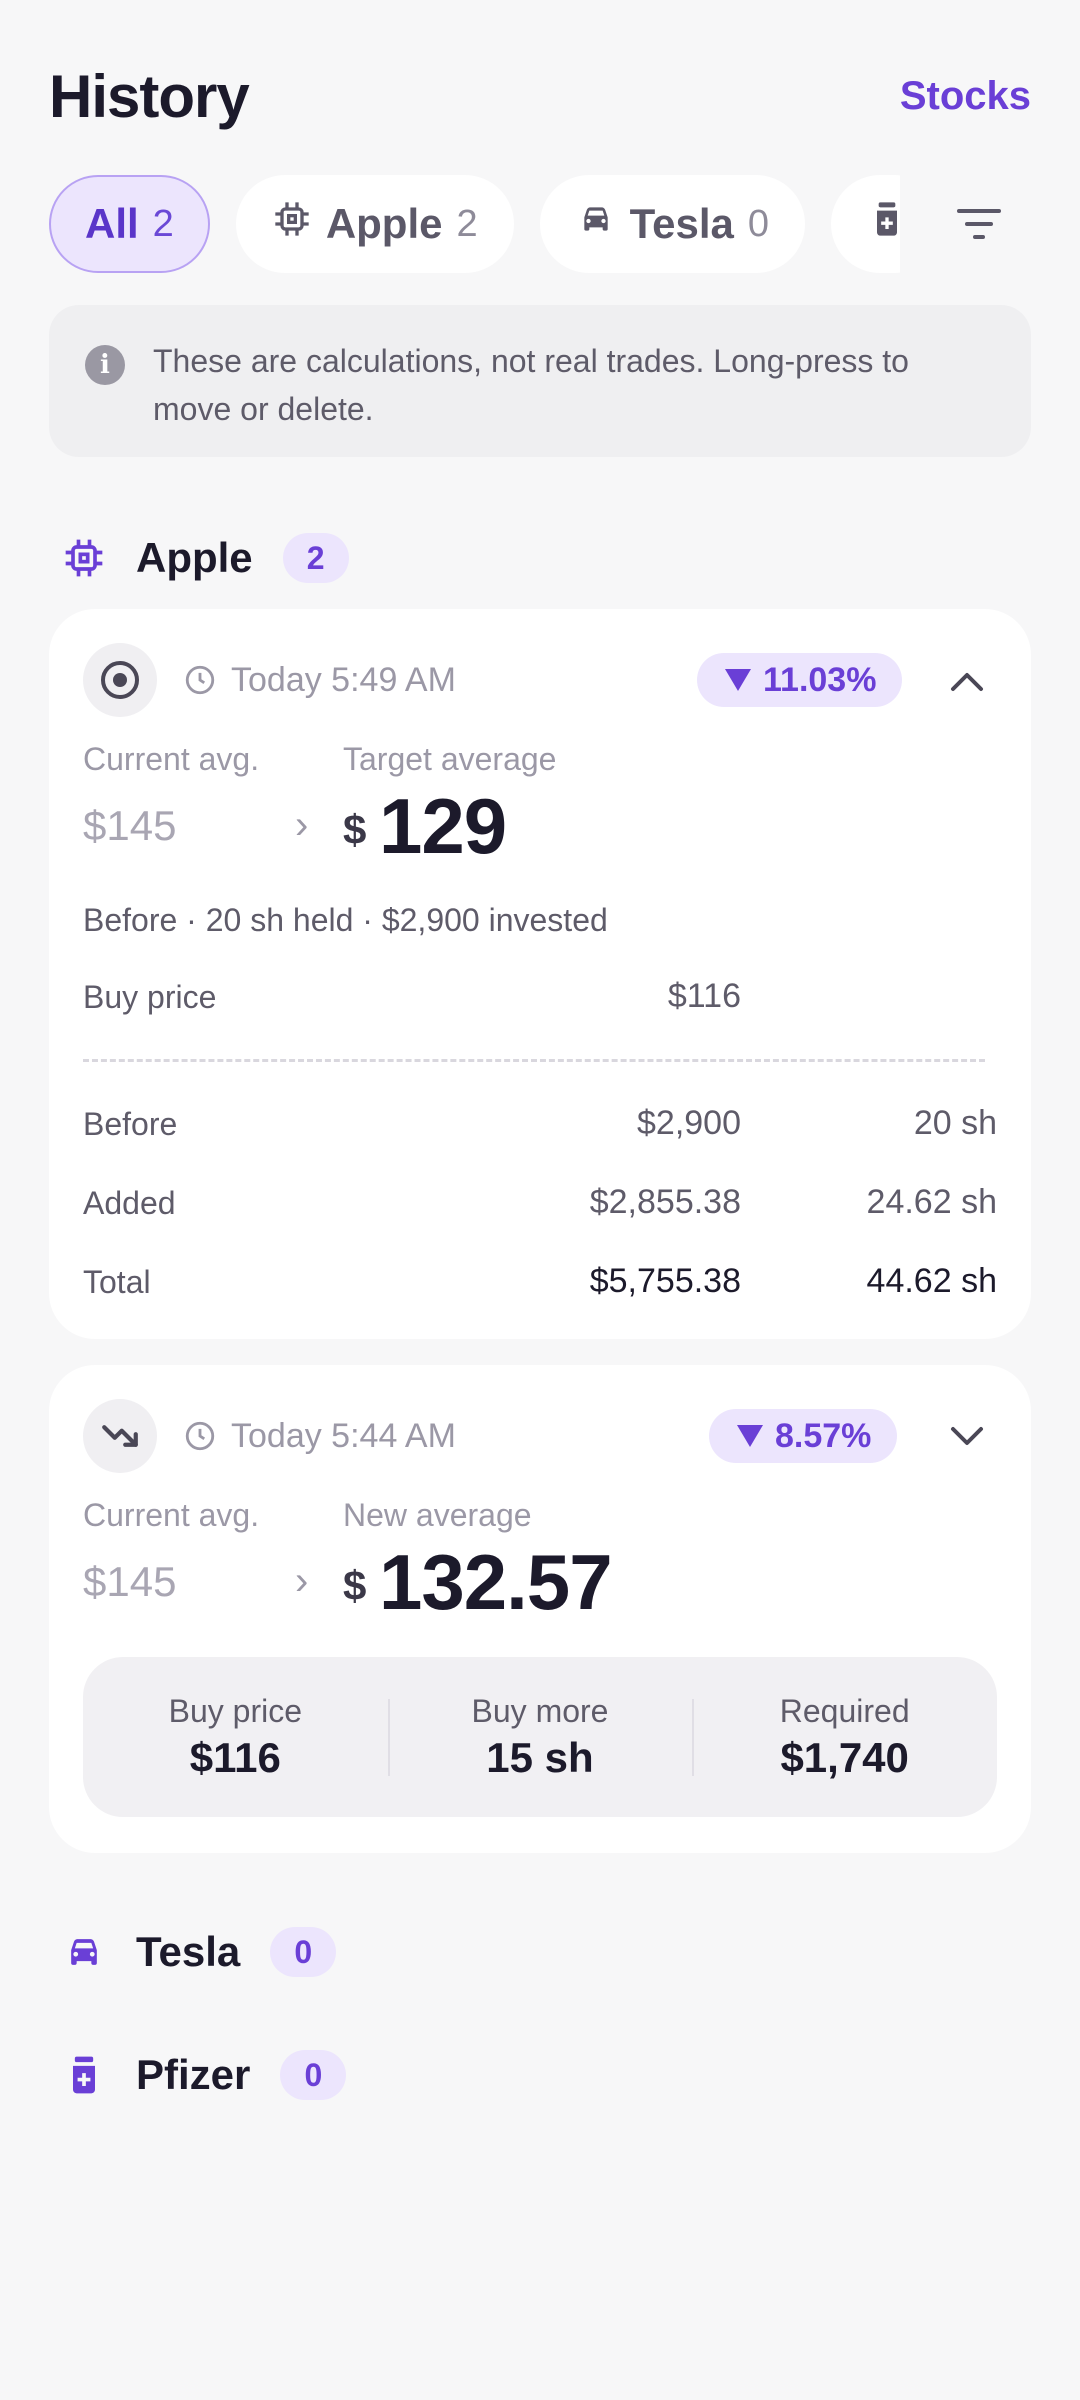  What do you see at coordinates (931, 1202) in the screenshot?
I see `row-shares: 24.62 sh` at bounding box center [931, 1202].